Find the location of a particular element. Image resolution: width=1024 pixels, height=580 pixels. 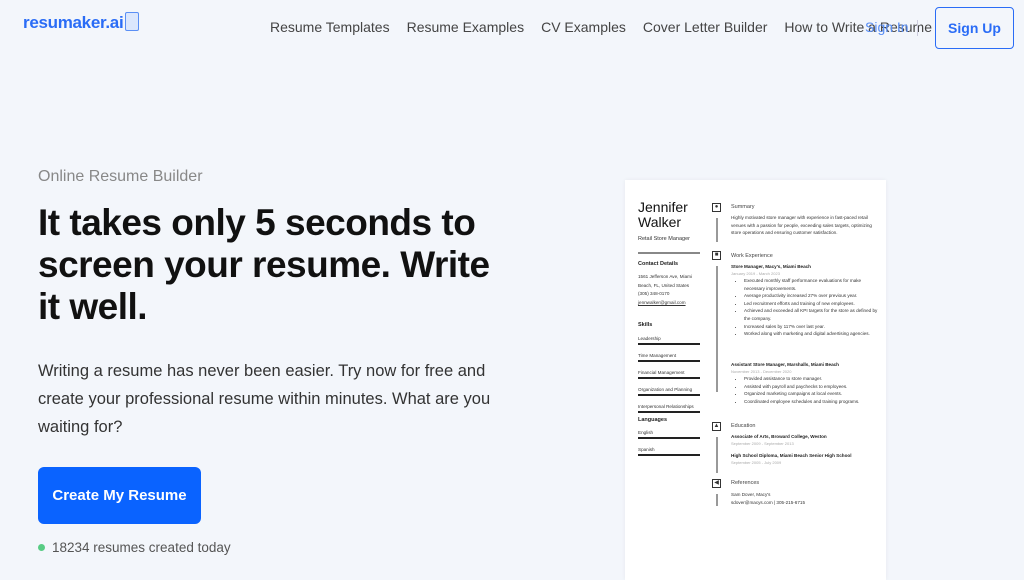

eyebrow: Online Resume Builder is located at coordinates (120, 176).